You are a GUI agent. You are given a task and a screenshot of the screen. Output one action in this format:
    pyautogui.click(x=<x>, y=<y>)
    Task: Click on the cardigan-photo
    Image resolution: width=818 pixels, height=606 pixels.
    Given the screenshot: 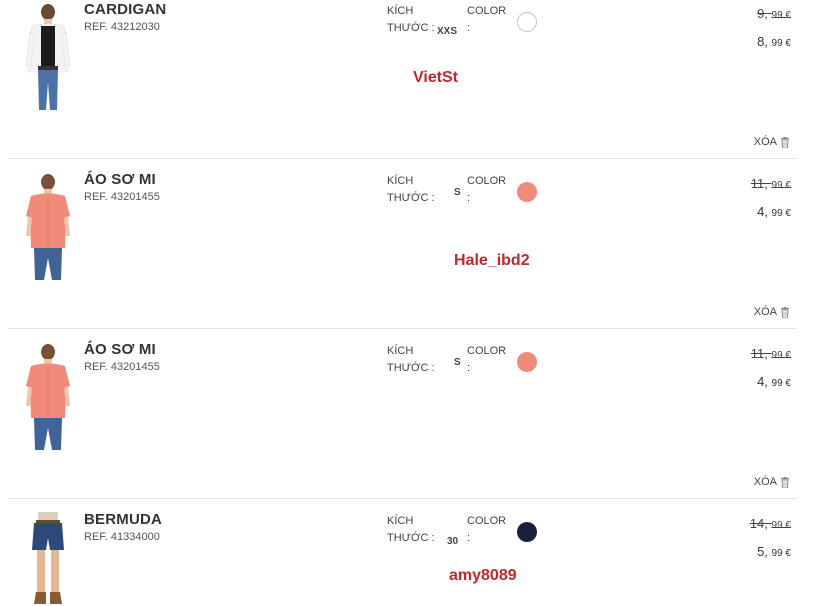 What is the action you would take?
    pyautogui.click(x=48, y=57)
    